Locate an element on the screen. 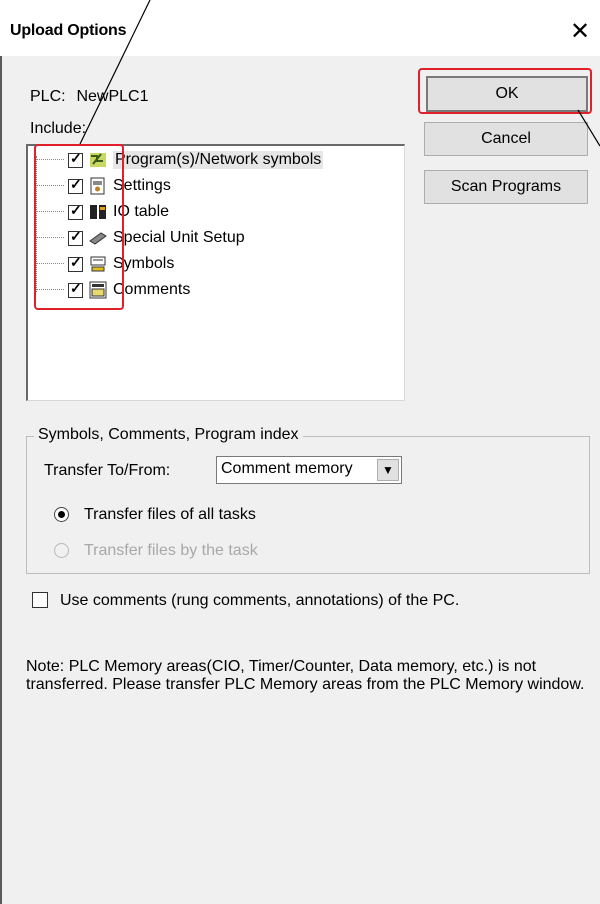  chevron-down-icon: ▼ is located at coordinates (388, 470).